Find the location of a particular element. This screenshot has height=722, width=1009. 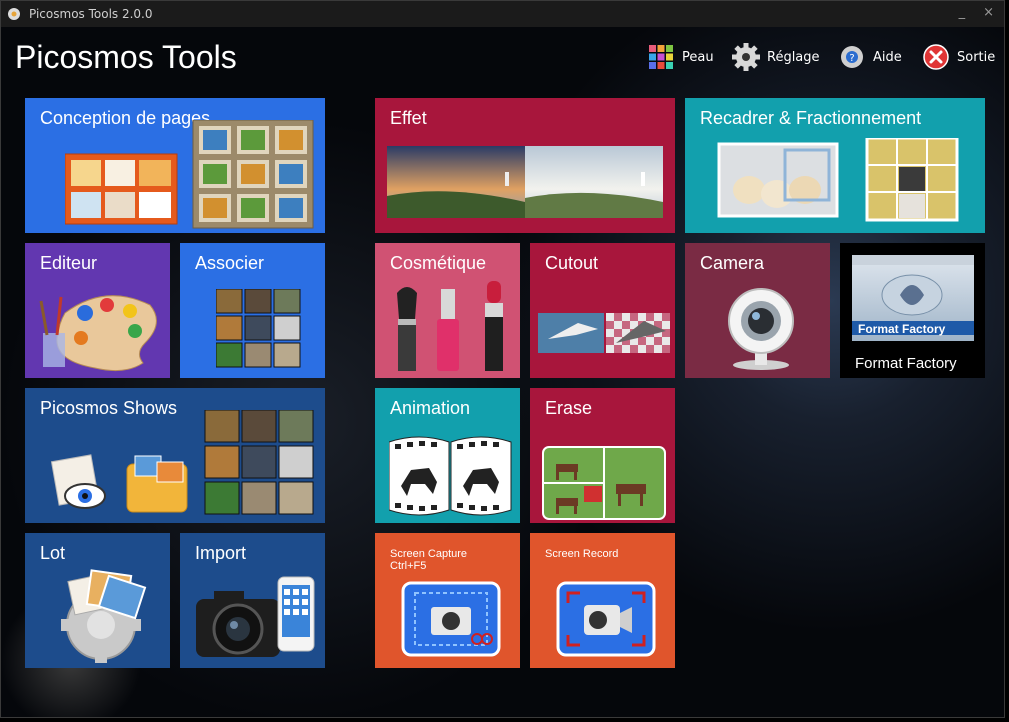

exit-label: Sortie is located at coordinates (976, 57).